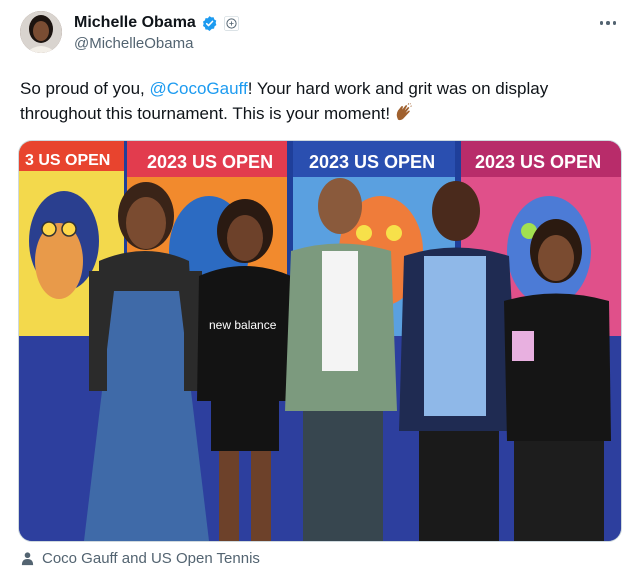 The height and width of the screenshot is (584, 640). I want to click on clapping-hands-icon, so click(404, 112).